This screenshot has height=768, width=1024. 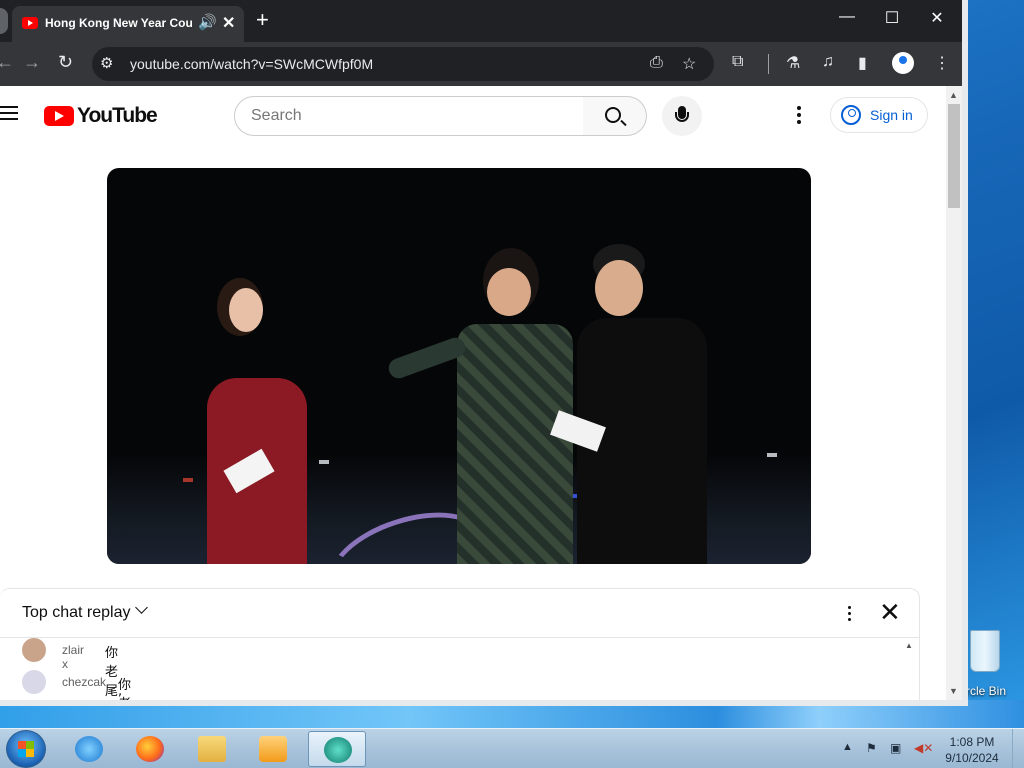 What do you see at coordinates (246, 310) in the screenshot?
I see `host-left-face` at bounding box center [246, 310].